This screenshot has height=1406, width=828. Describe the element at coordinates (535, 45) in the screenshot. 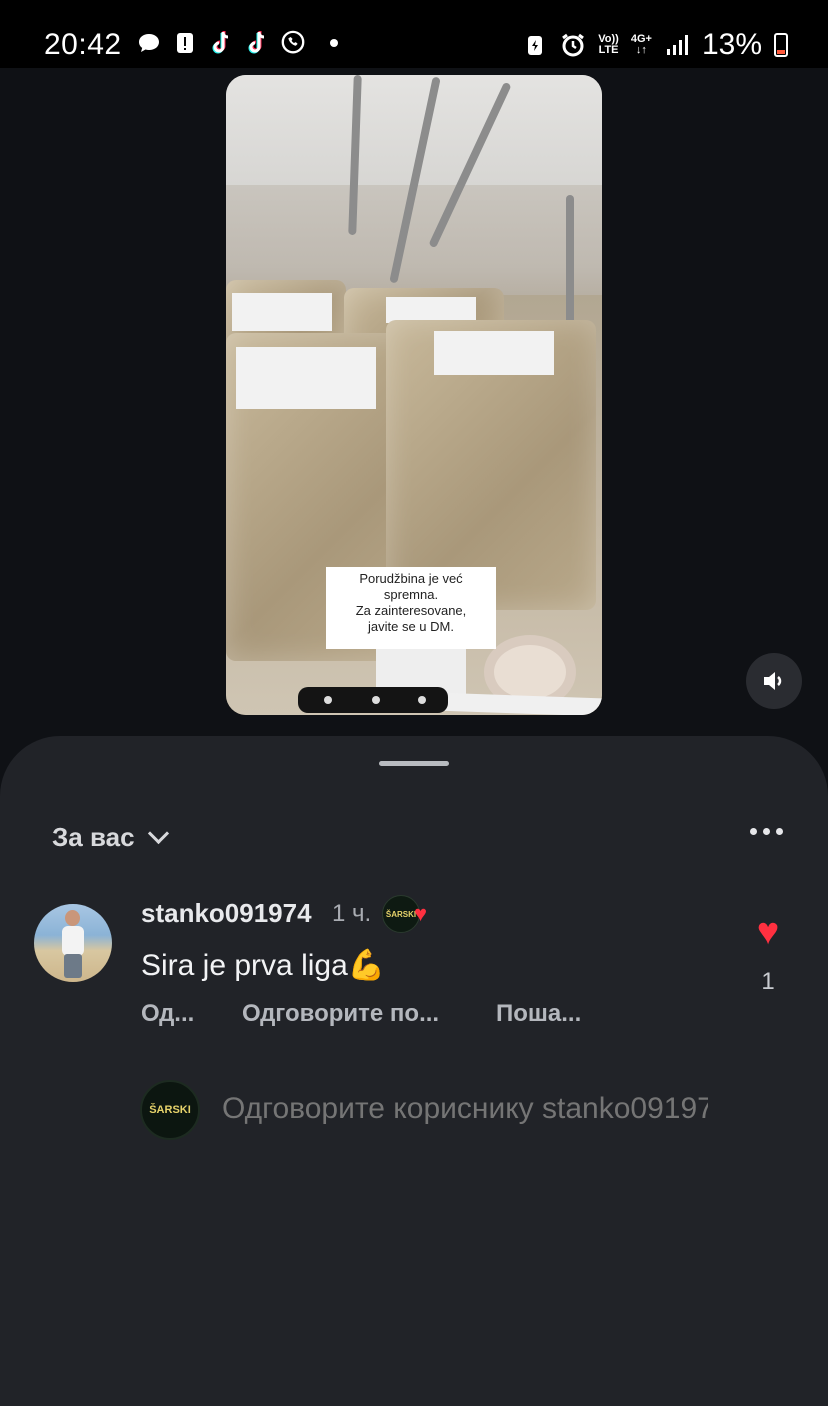

I see `battery-saver-icon` at that location.